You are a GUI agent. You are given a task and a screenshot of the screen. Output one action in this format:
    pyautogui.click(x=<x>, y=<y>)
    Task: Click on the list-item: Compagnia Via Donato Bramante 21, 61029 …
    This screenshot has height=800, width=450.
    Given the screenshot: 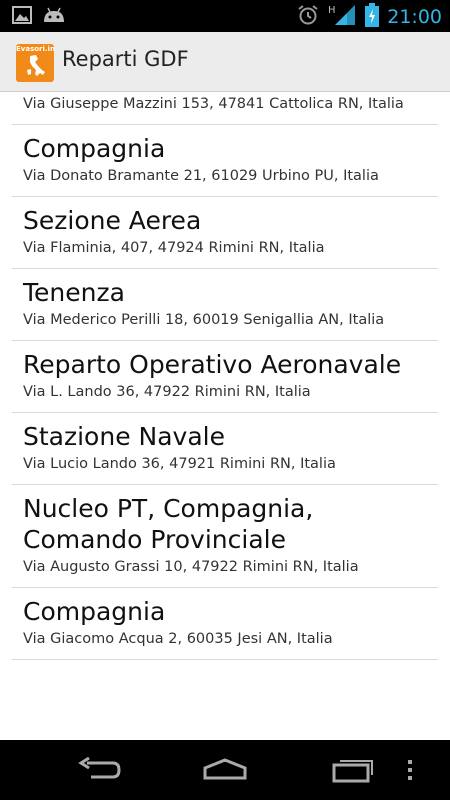 What is the action you would take?
    pyautogui.click(x=225, y=161)
    